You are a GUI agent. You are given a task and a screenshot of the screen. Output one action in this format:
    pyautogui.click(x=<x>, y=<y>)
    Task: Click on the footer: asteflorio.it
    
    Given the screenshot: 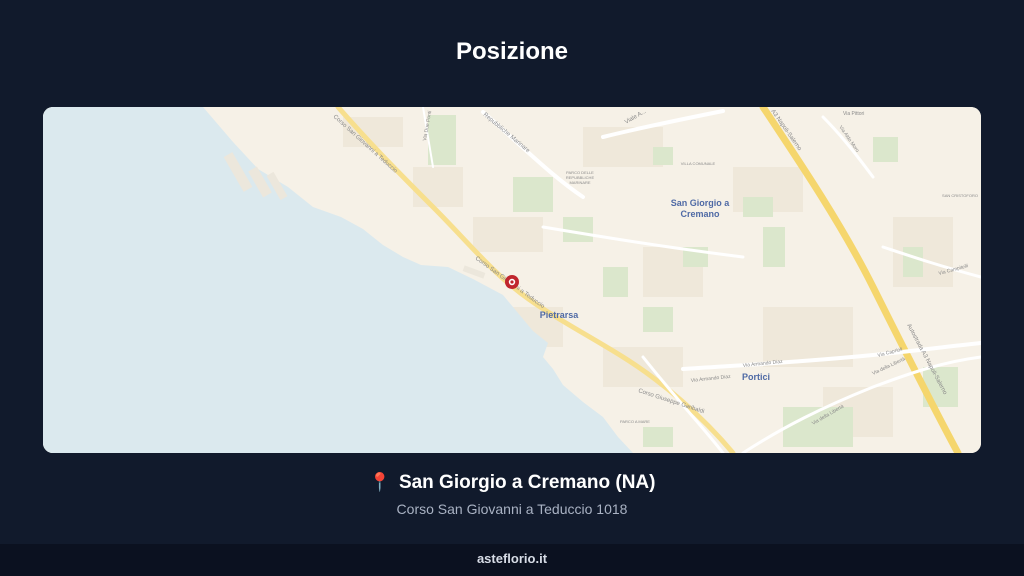 What is the action you would take?
    pyautogui.click(x=512, y=560)
    